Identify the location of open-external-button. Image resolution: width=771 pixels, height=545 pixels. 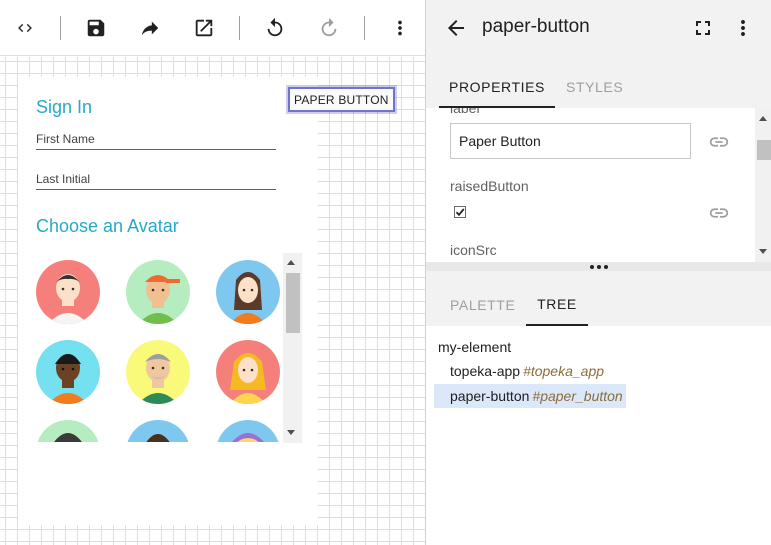
(204, 28).